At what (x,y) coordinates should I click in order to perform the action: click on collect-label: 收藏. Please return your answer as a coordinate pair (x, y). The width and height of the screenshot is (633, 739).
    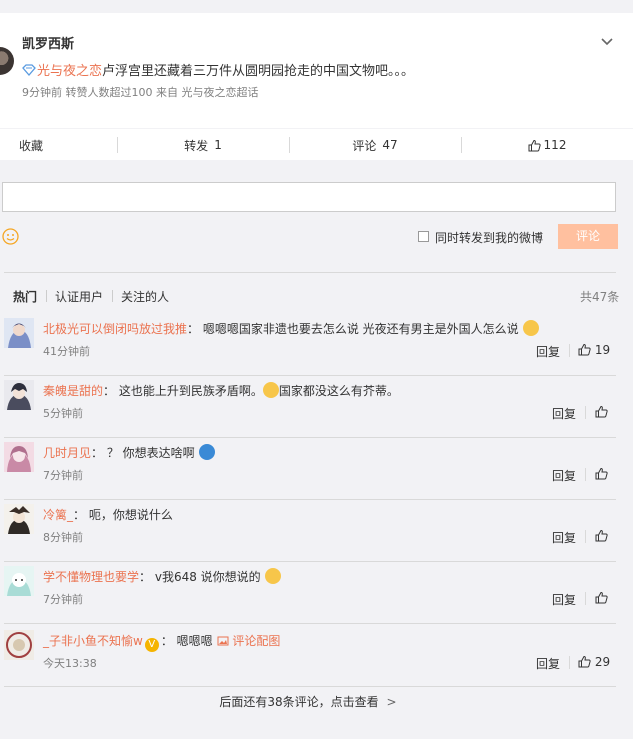
    Looking at the image, I should click on (31, 145).